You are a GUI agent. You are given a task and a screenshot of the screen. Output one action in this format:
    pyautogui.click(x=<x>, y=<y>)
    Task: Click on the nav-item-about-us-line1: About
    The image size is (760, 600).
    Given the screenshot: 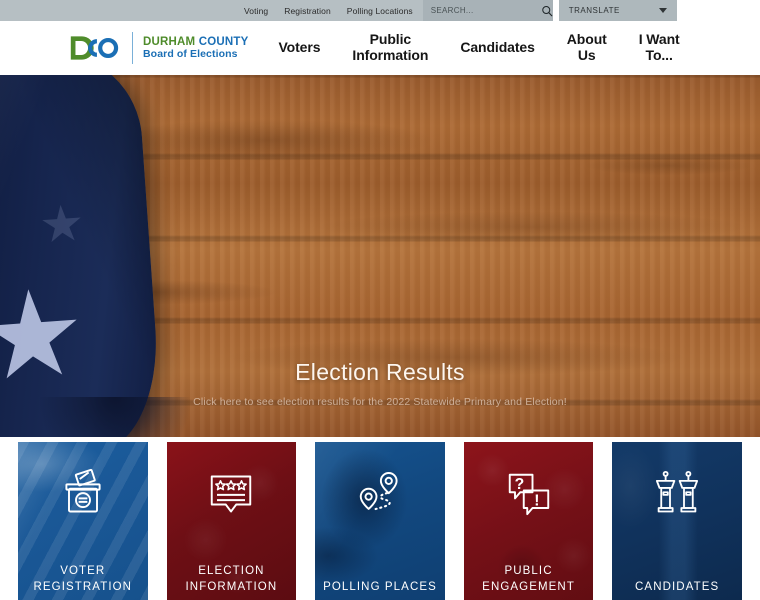 What is the action you would take?
    pyautogui.click(x=586, y=39)
    